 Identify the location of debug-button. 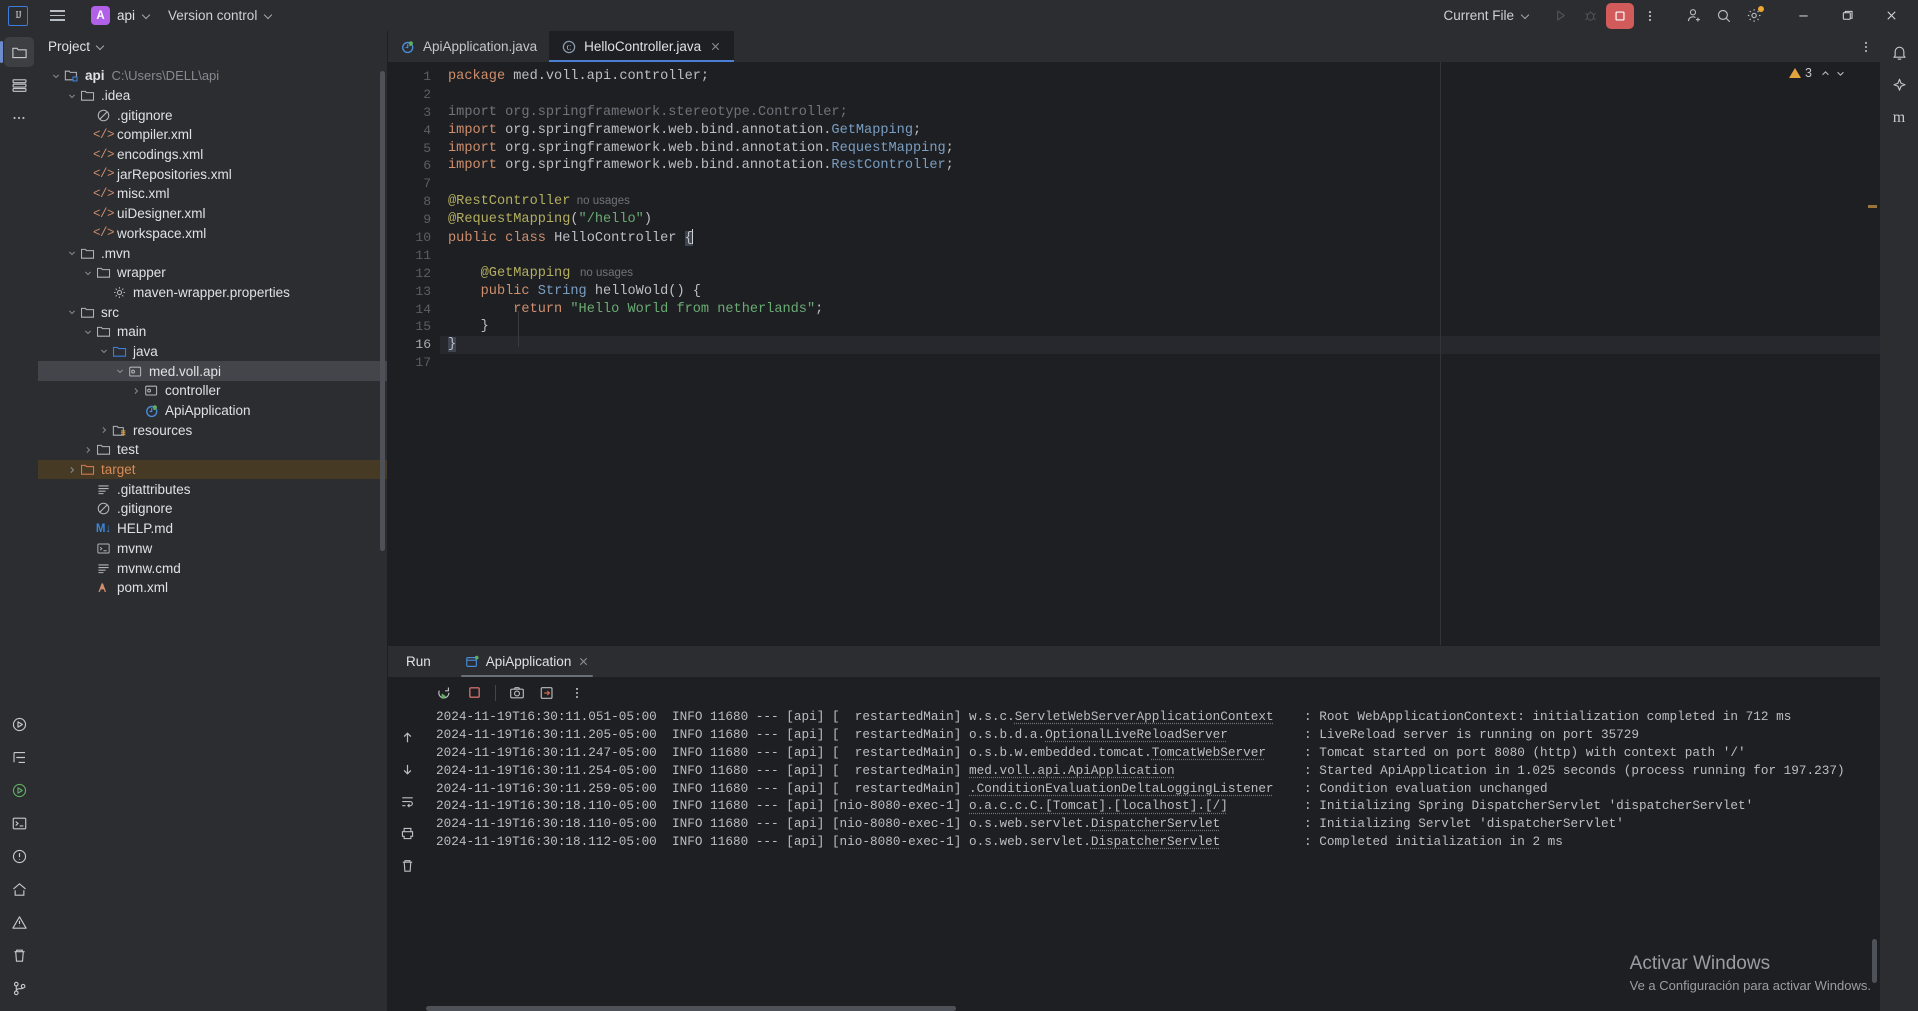
(1590, 16).